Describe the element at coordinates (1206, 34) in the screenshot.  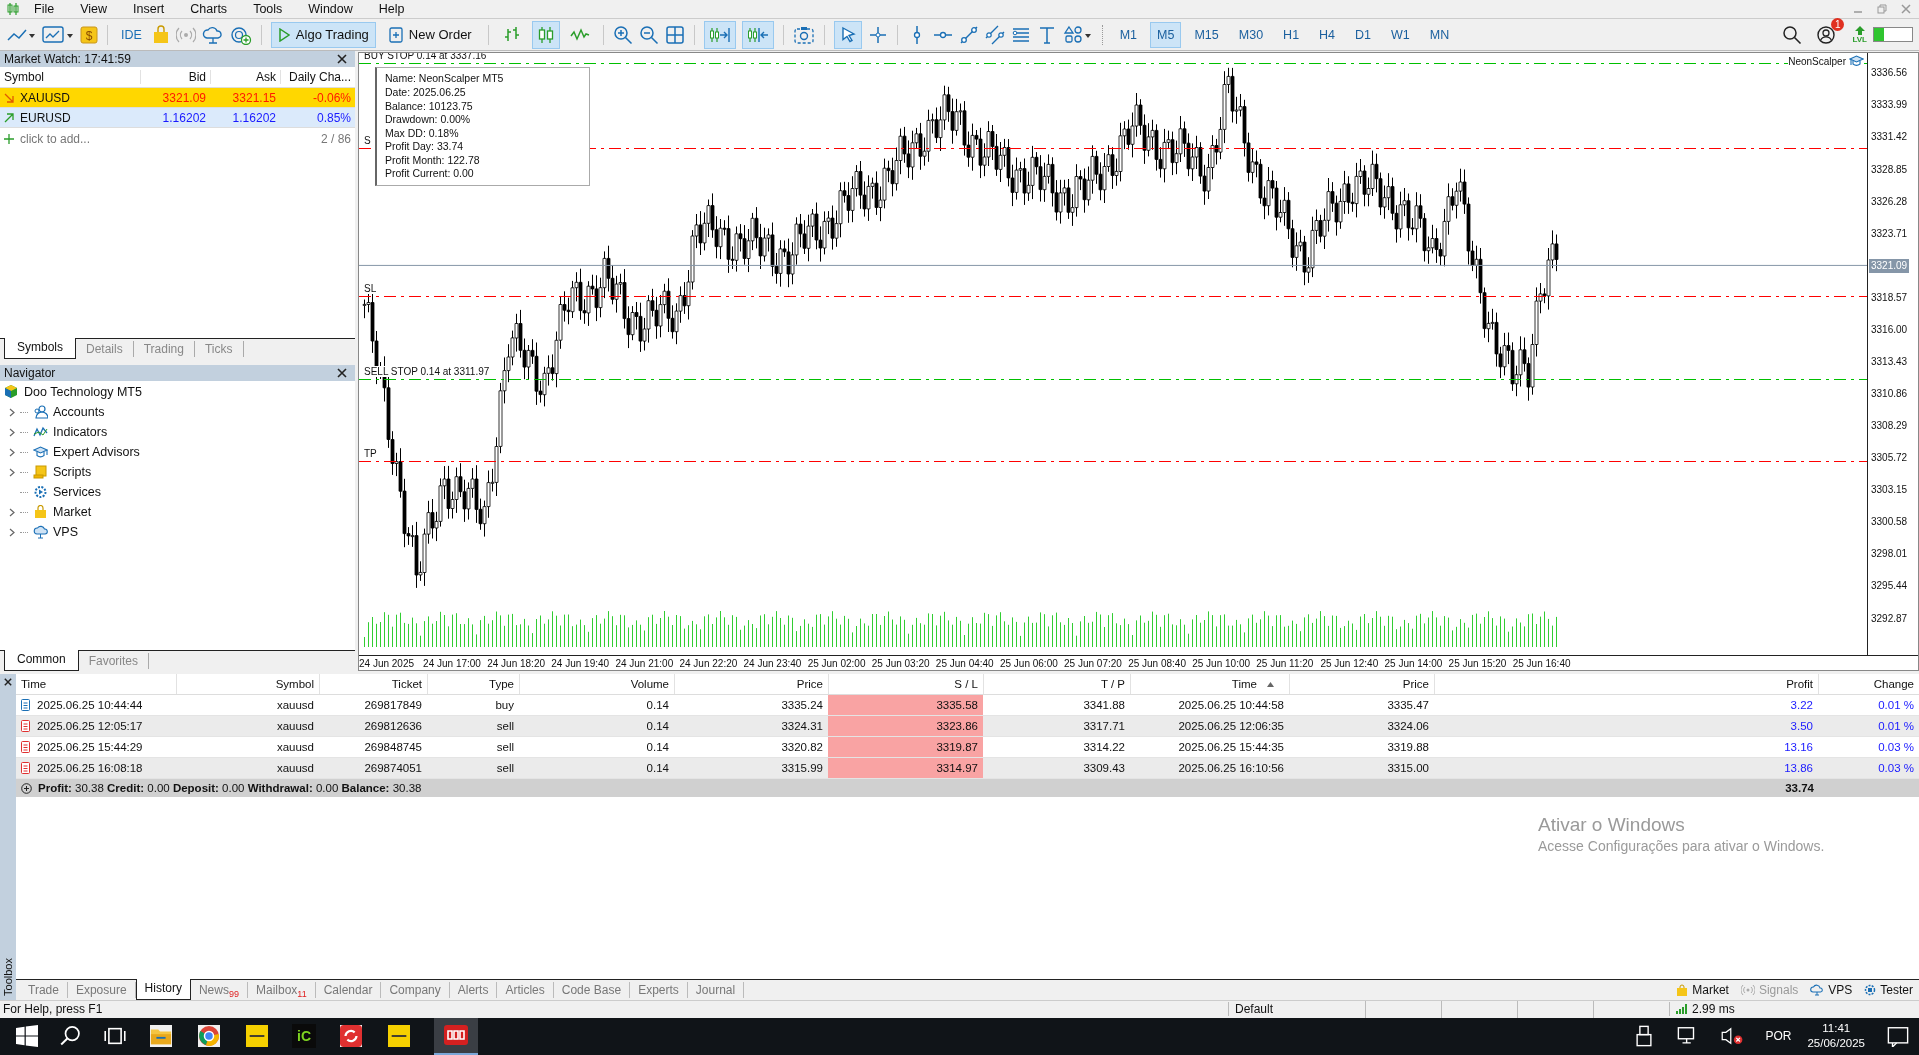
I see `timeframe-button: M15` at that location.